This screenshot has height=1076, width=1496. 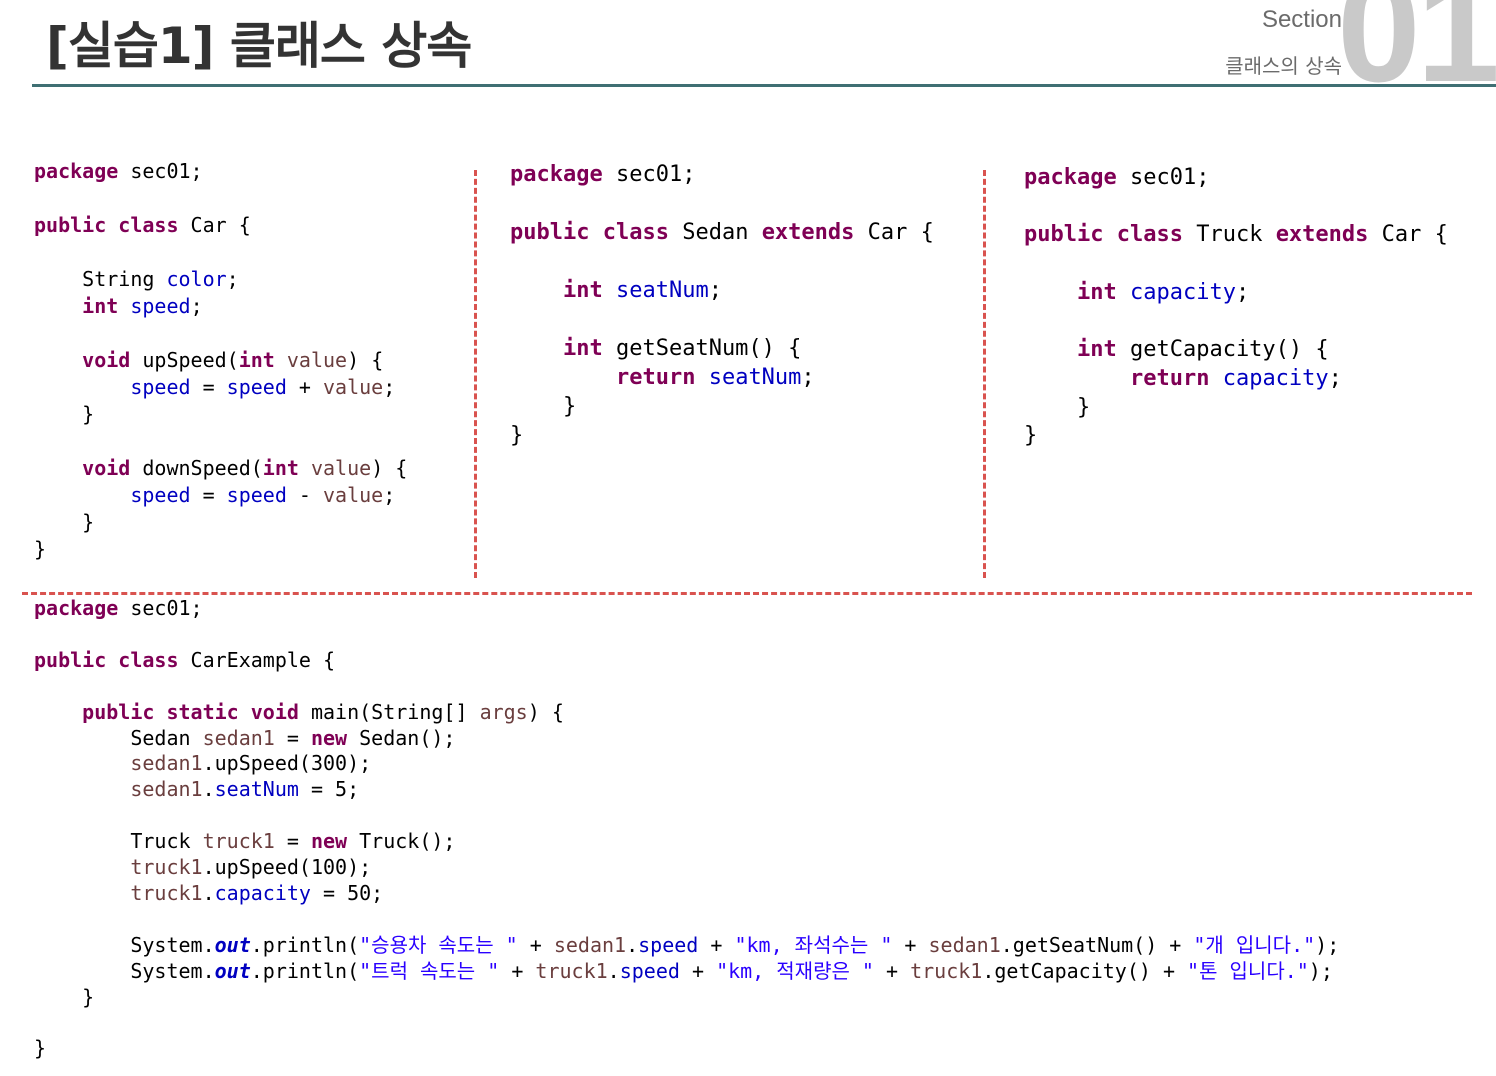 I want to click on code-line: speed = speed + value;, so click(x=263, y=387).